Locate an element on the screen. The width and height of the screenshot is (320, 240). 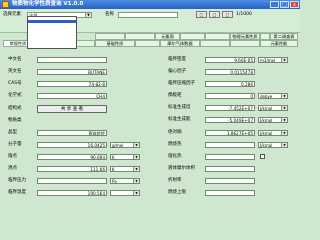
molecular-weight-unit: g/mol ▼ is located at coordinates (125, 145).